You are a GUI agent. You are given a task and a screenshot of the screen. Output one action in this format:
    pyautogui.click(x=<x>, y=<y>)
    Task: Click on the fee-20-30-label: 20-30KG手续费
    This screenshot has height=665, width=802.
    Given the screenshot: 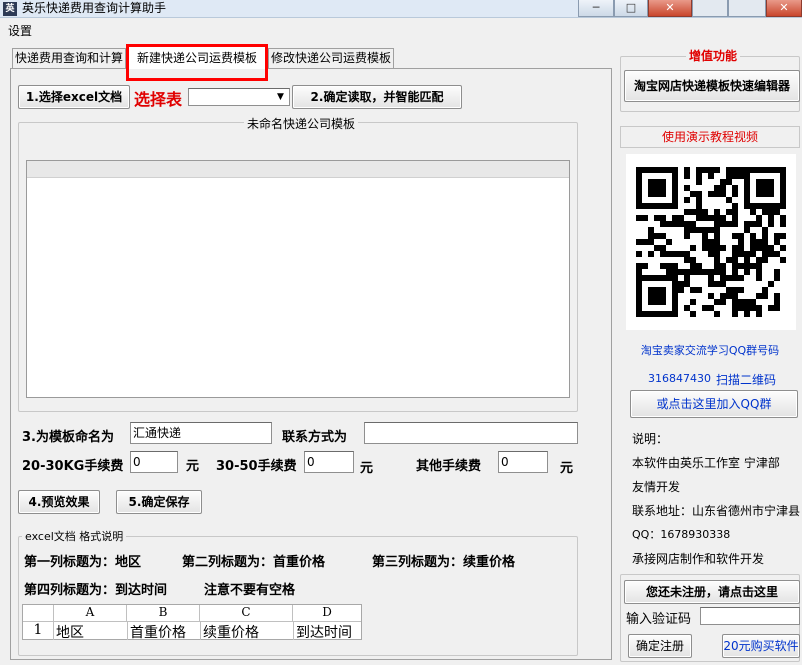 What is the action you would take?
    pyautogui.click(x=73, y=466)
    